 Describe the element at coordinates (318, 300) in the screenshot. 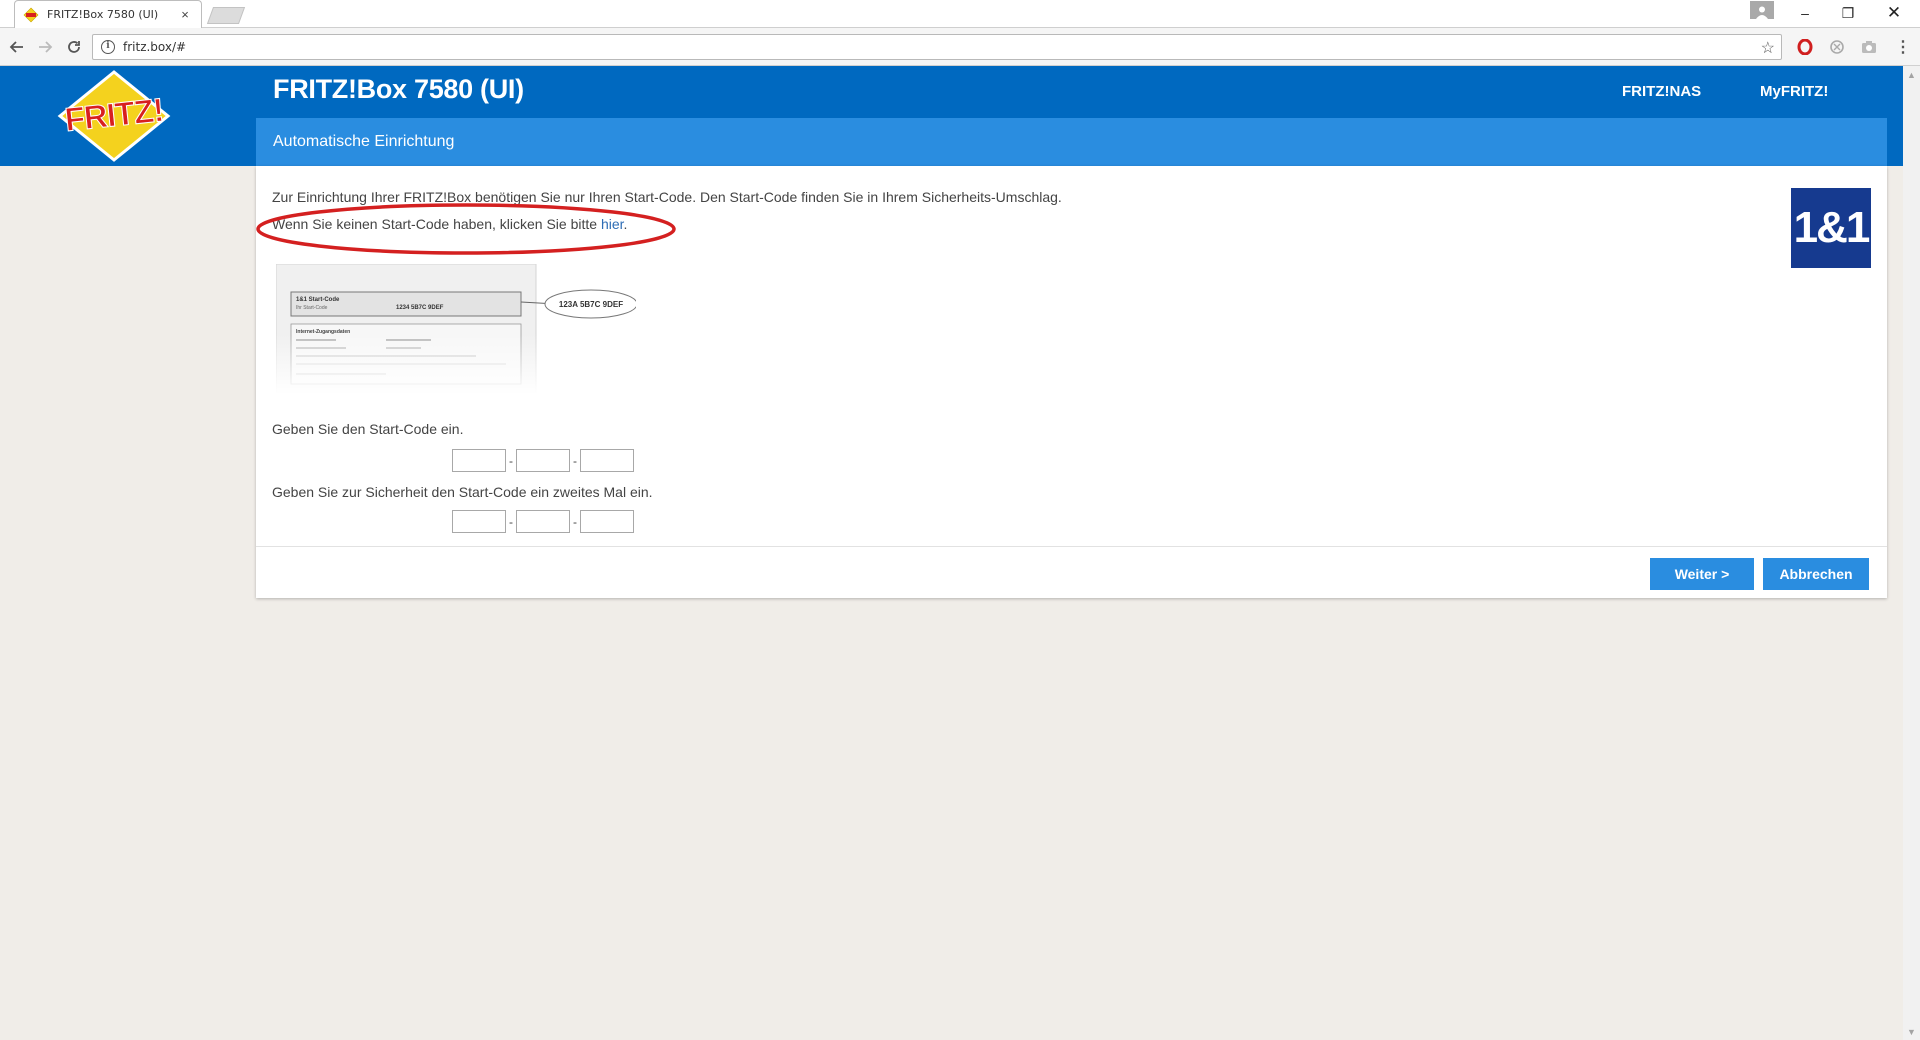

I see `illustration-section-title: 1&1 Start-Code` at that location.